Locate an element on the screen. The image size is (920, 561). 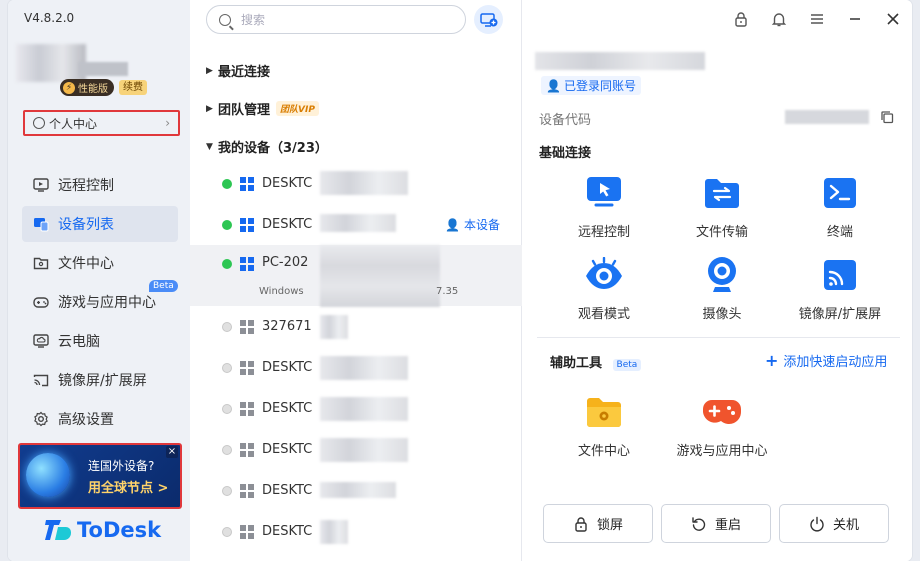
personal-center-label: 个人中心 is located at coordinates (73, 123).